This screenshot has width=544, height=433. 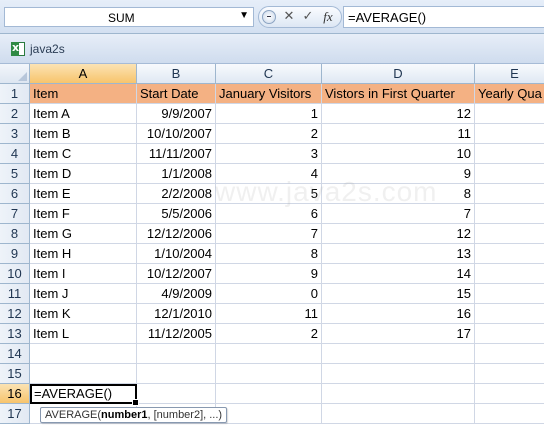 What do you see at coordinates (269, 414) in the screenshot?
I see `cell-c17` at bounding box center [269, 414].